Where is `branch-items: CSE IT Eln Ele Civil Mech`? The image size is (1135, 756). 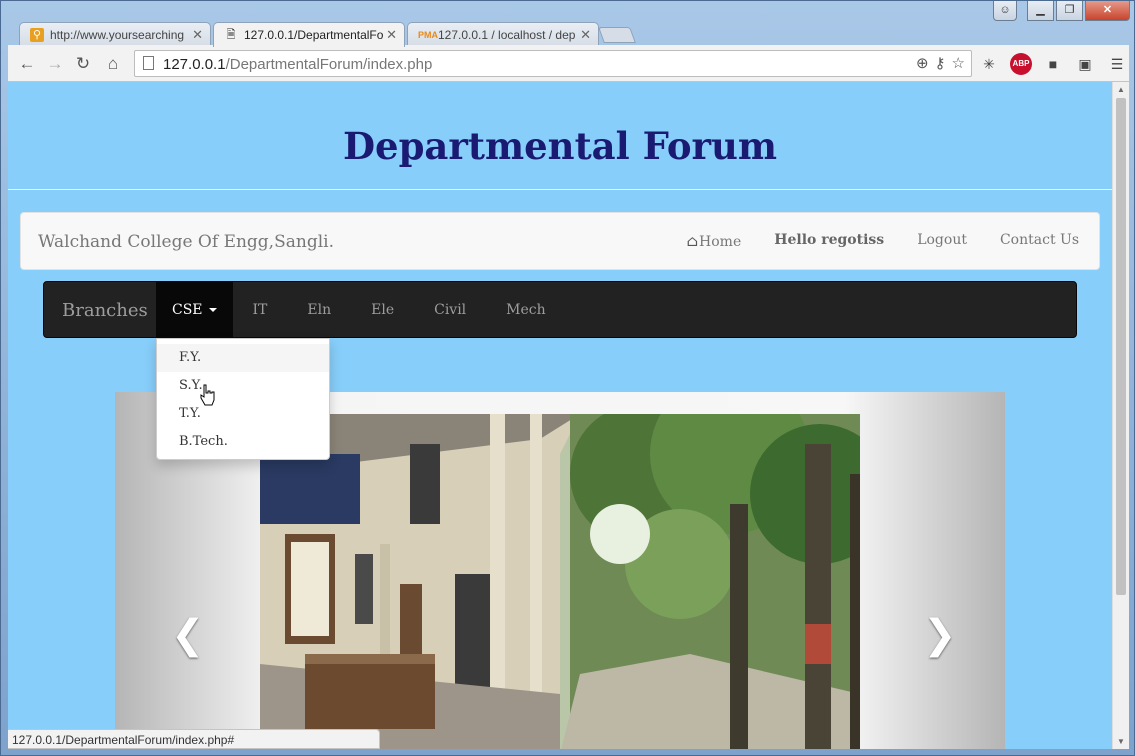 branch-items: CSE IT Eln Ele Civil Mech is located at coordinates (361, 310).